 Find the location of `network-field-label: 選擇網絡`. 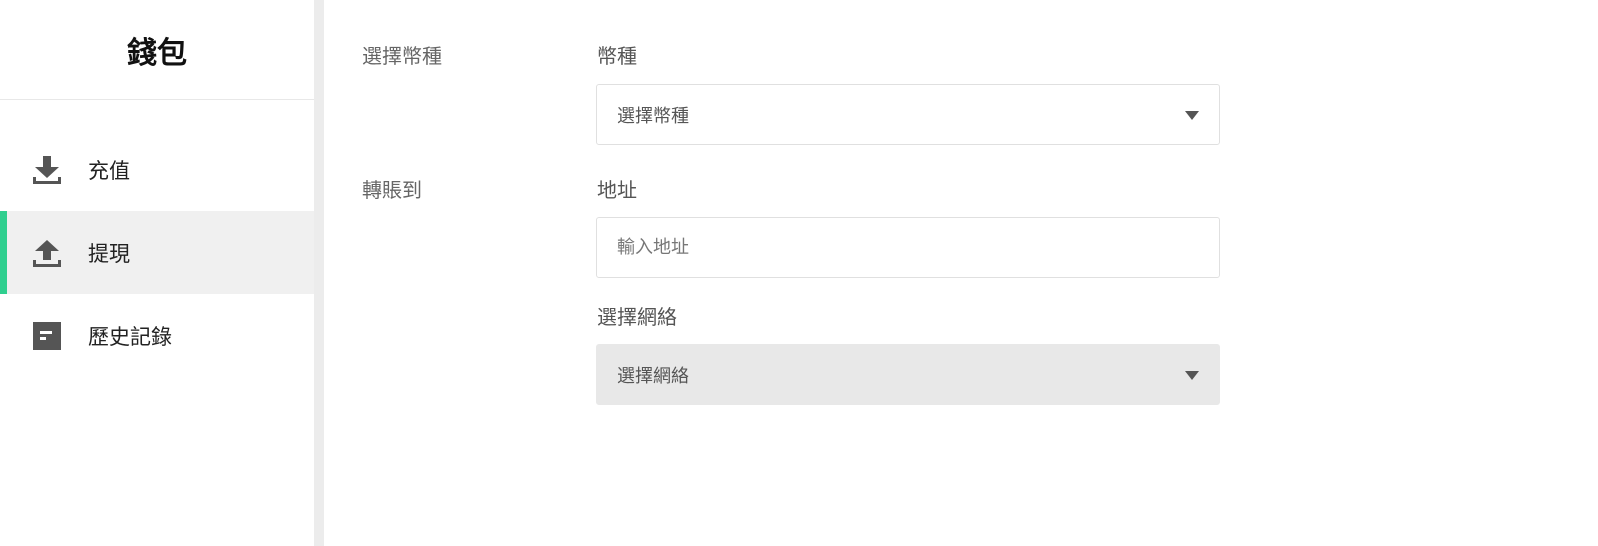

network-field-label: 選擇網絡 is located at coordinates (637, 317).